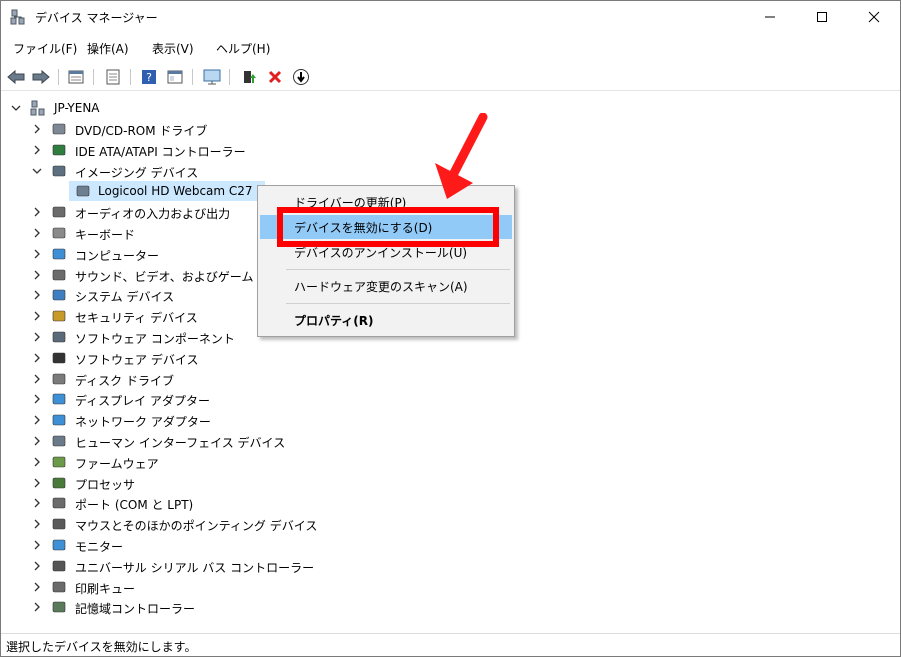 This screenshot has height=657, width=901. What do you see at coordinates (136, 318) in the screenshot?
I see `tree-category-label: セキュリティ デバイス` at bounding box center [136, 318].